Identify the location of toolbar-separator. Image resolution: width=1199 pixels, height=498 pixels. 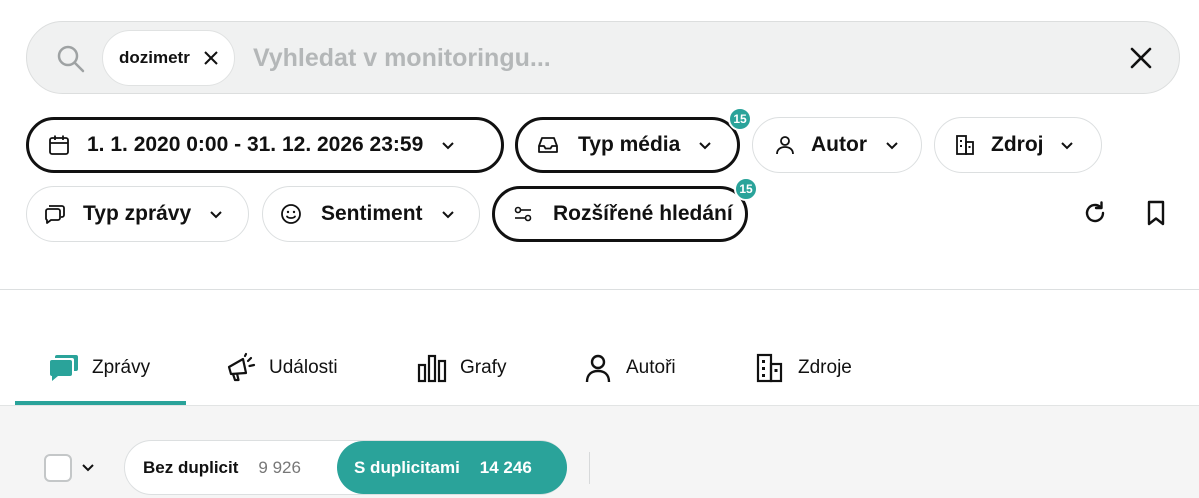
(589, 468).